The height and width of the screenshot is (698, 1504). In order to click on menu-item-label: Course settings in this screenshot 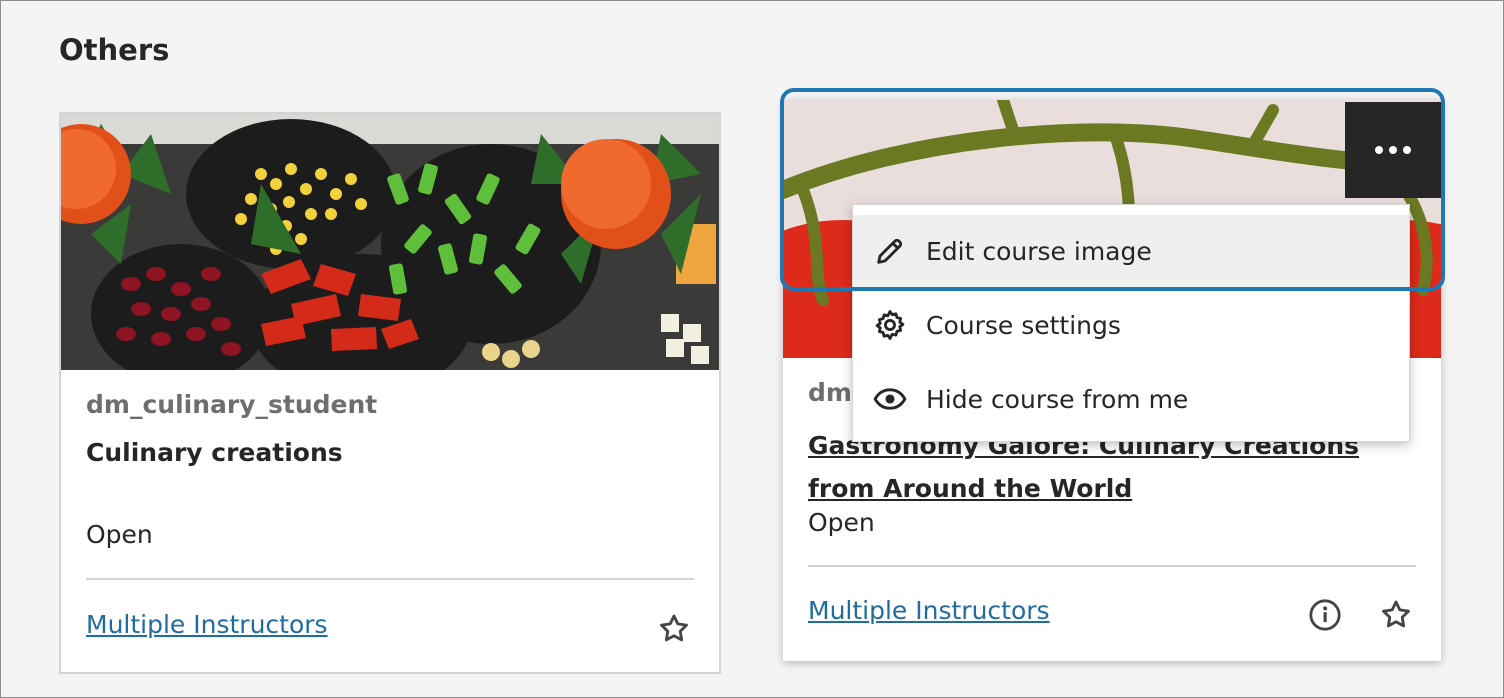, I will do `click(1023, 325)`.